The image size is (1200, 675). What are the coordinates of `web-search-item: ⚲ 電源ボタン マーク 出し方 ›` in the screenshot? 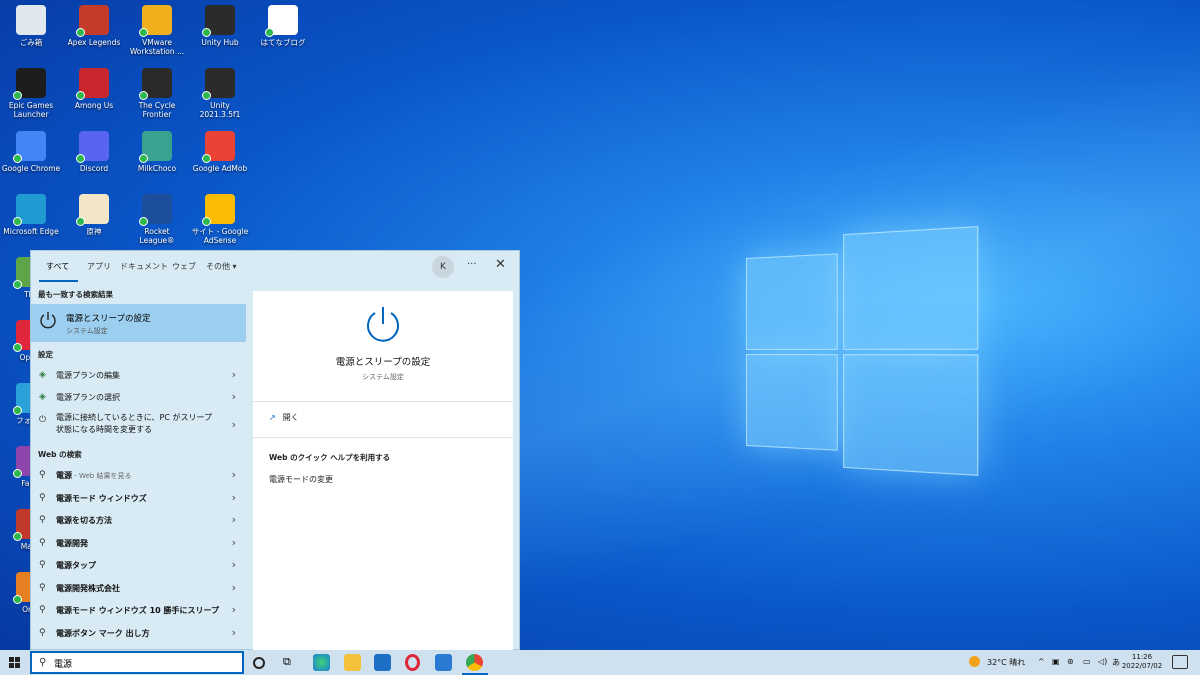 It's located at (138, 633).